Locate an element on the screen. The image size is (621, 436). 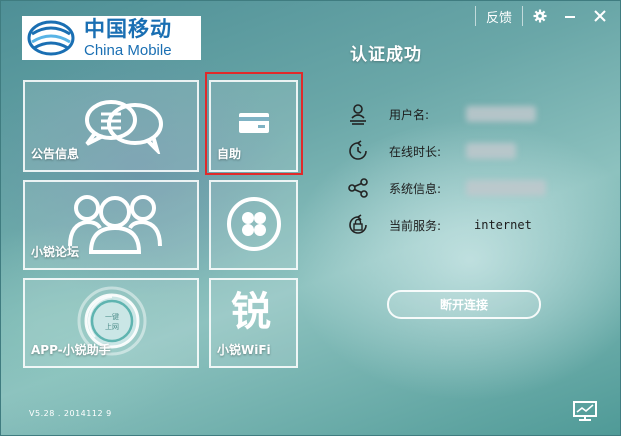
logo-text-cn: 中国移动 is located at coordinates (128, 28).